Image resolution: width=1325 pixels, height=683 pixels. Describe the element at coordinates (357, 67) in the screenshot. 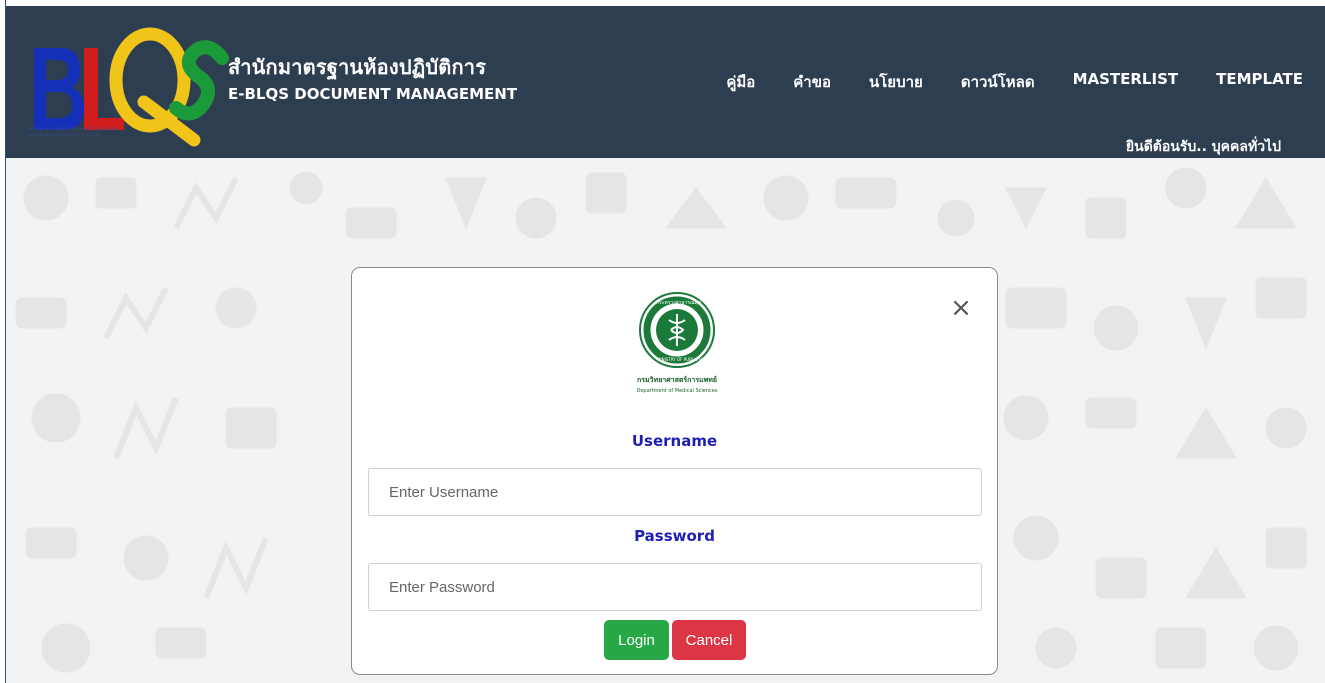

I see `site-title: สำนักมาตรฐานห้องปฏิบัติการ` at that location.